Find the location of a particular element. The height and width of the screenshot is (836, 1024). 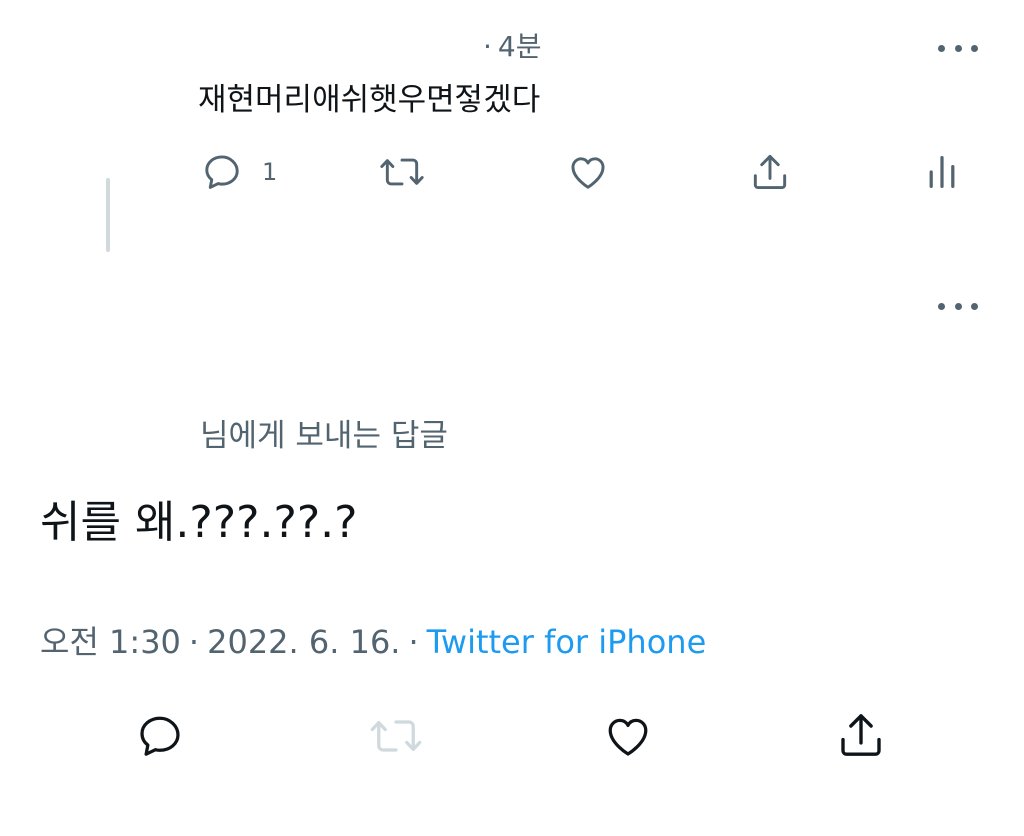

main-reply-button is located at coordinates (160, 736).